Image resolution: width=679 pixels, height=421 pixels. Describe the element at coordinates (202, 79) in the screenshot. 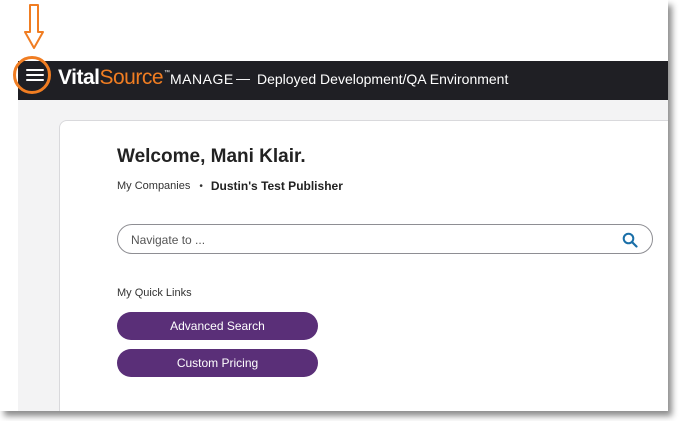

I see `section-title: MANAGE` at that location.